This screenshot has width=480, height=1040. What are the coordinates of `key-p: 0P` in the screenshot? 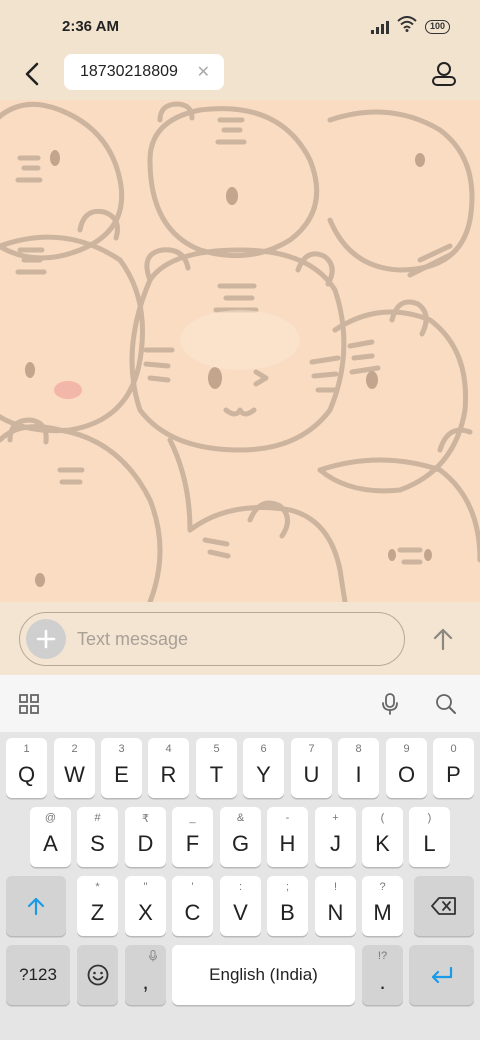 It's located at (453, 768).